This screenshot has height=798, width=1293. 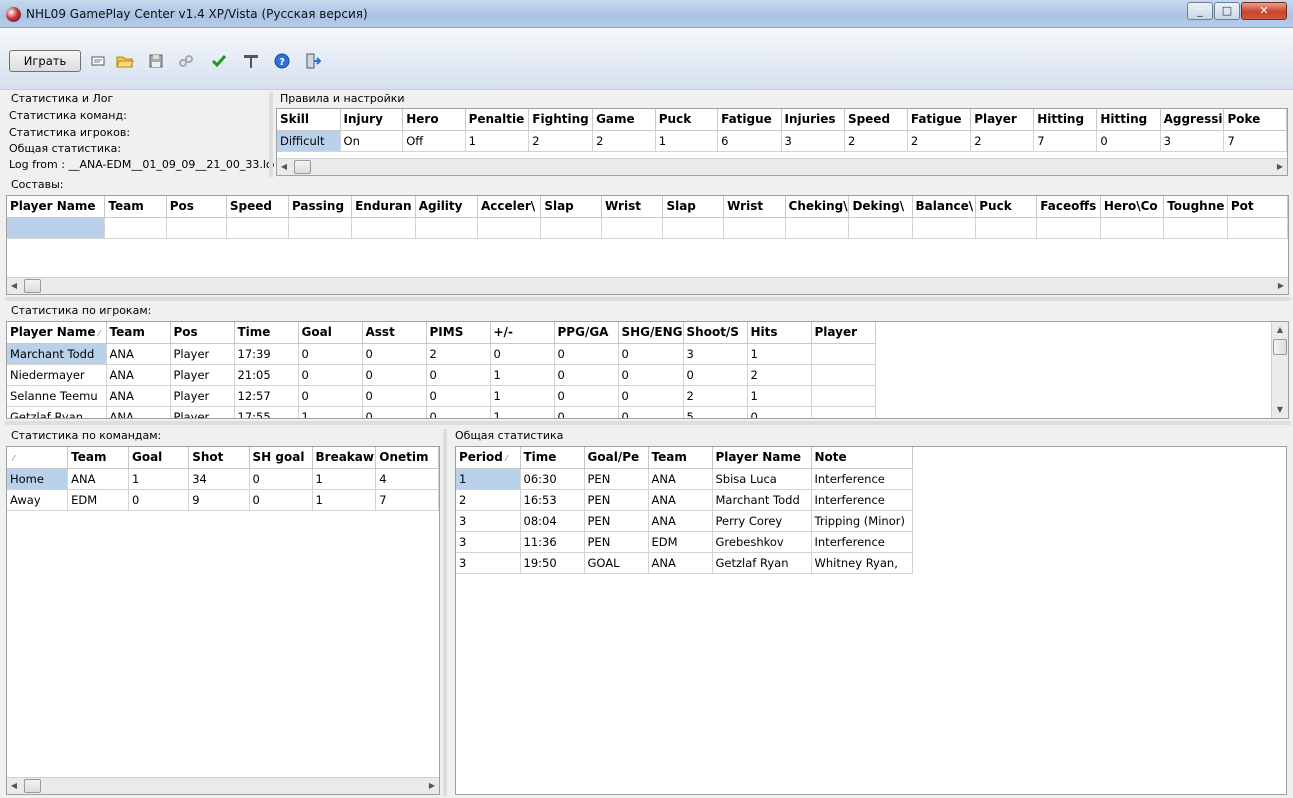 What do you see at coordinates (680, 542) in the screenshot?
I see `table-cell: EDM` at bounding box center [680, 542].